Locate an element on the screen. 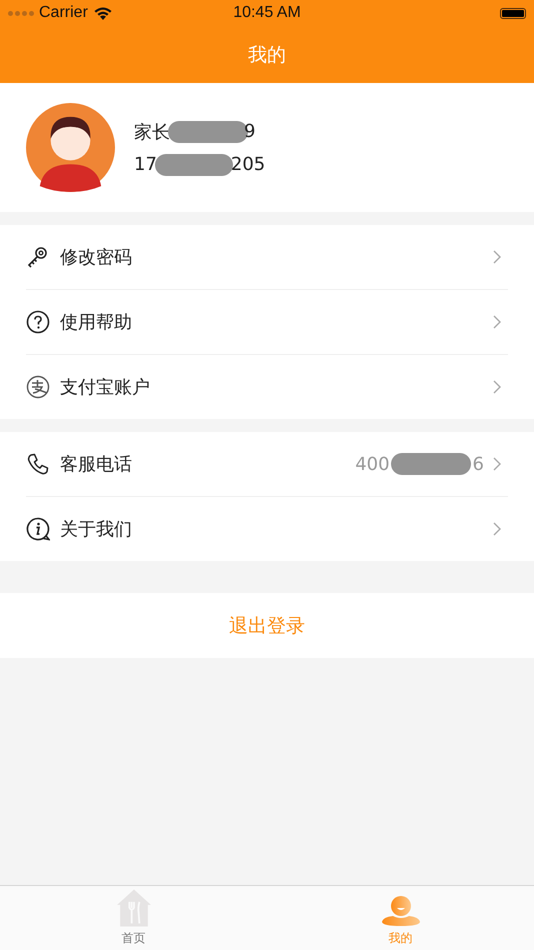  menu-label: 修改密码 is located at coordinates (96, 257).